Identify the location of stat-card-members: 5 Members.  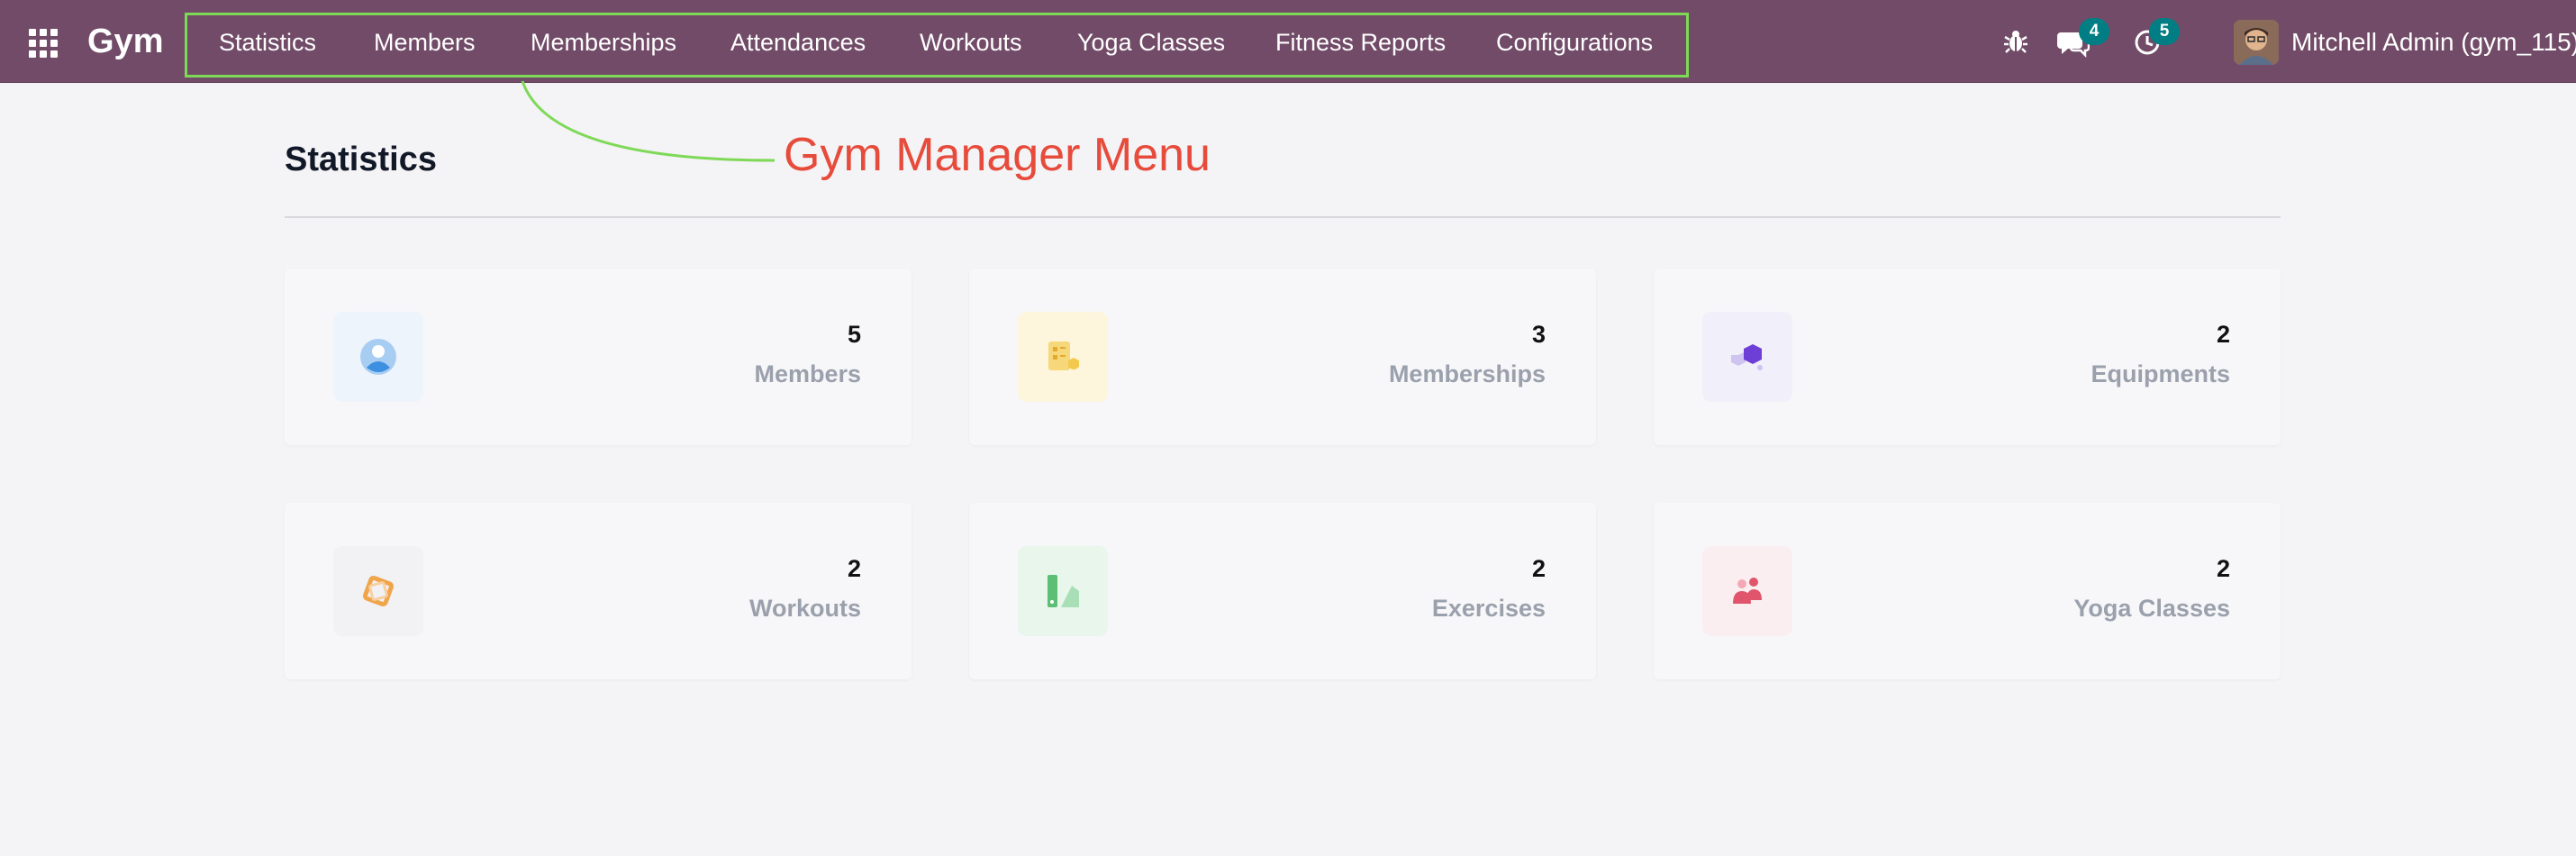
(598, 357).